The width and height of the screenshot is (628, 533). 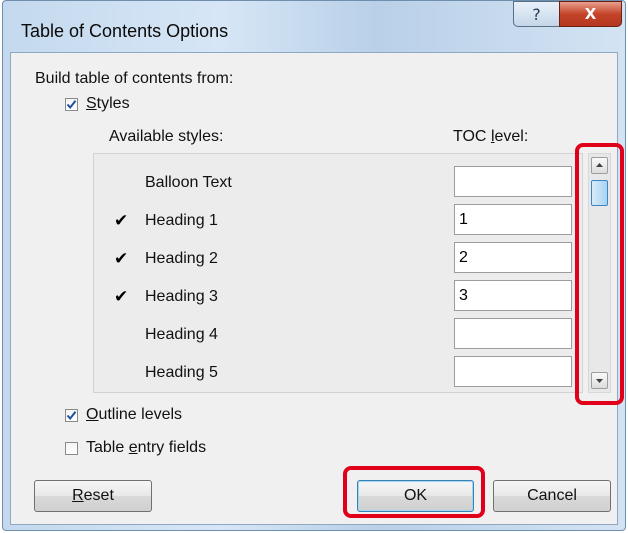 I want to click on style-name: Balloon Text, so click(x=188, y=182).